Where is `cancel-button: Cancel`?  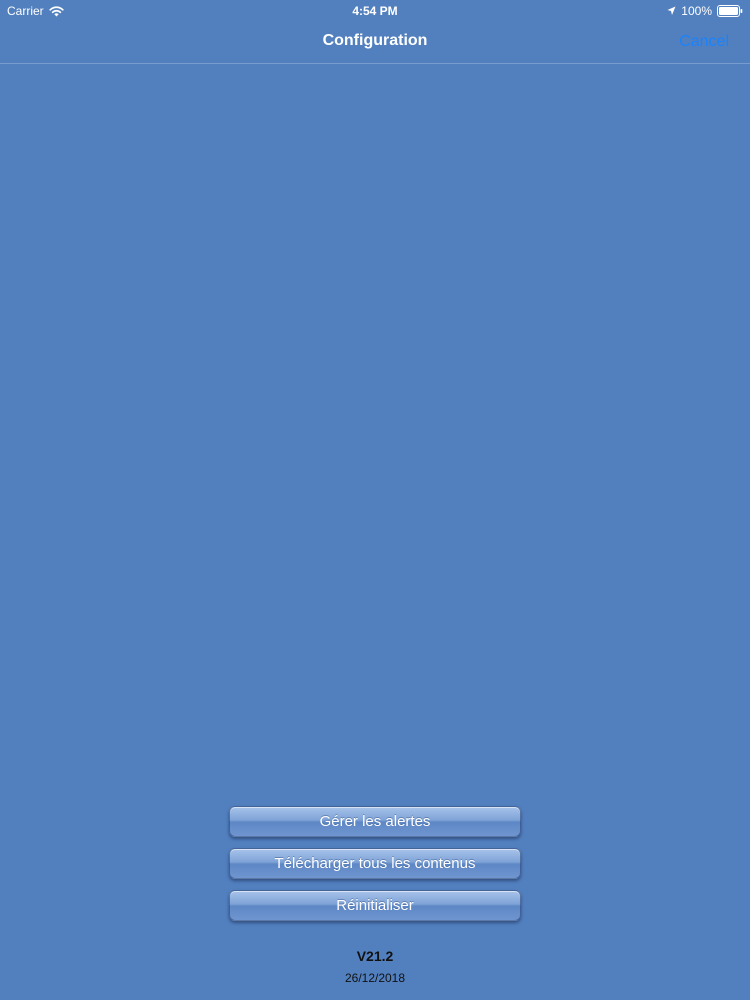
cancel-button: Cancel is located at coordinates (704, 42).